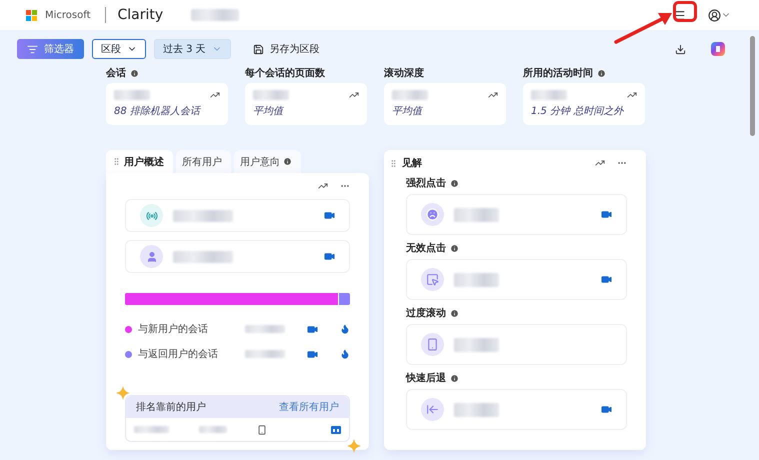 The image size is (759, 460). Describe the element at coordinates (412, 163) in the screenshot. I see `panel-title: 见解` at that location.